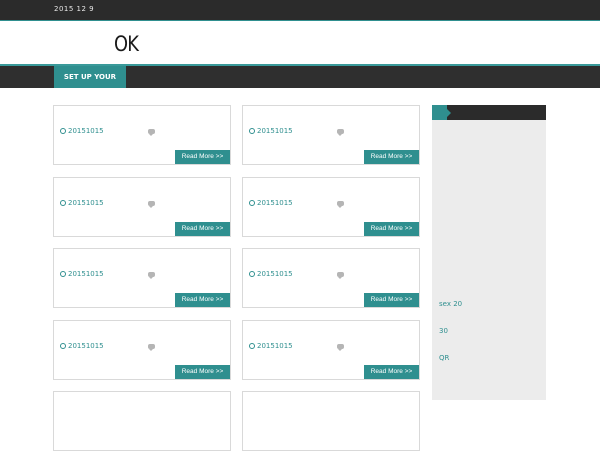  I want to click on site-header: OK, so click(300, 42).